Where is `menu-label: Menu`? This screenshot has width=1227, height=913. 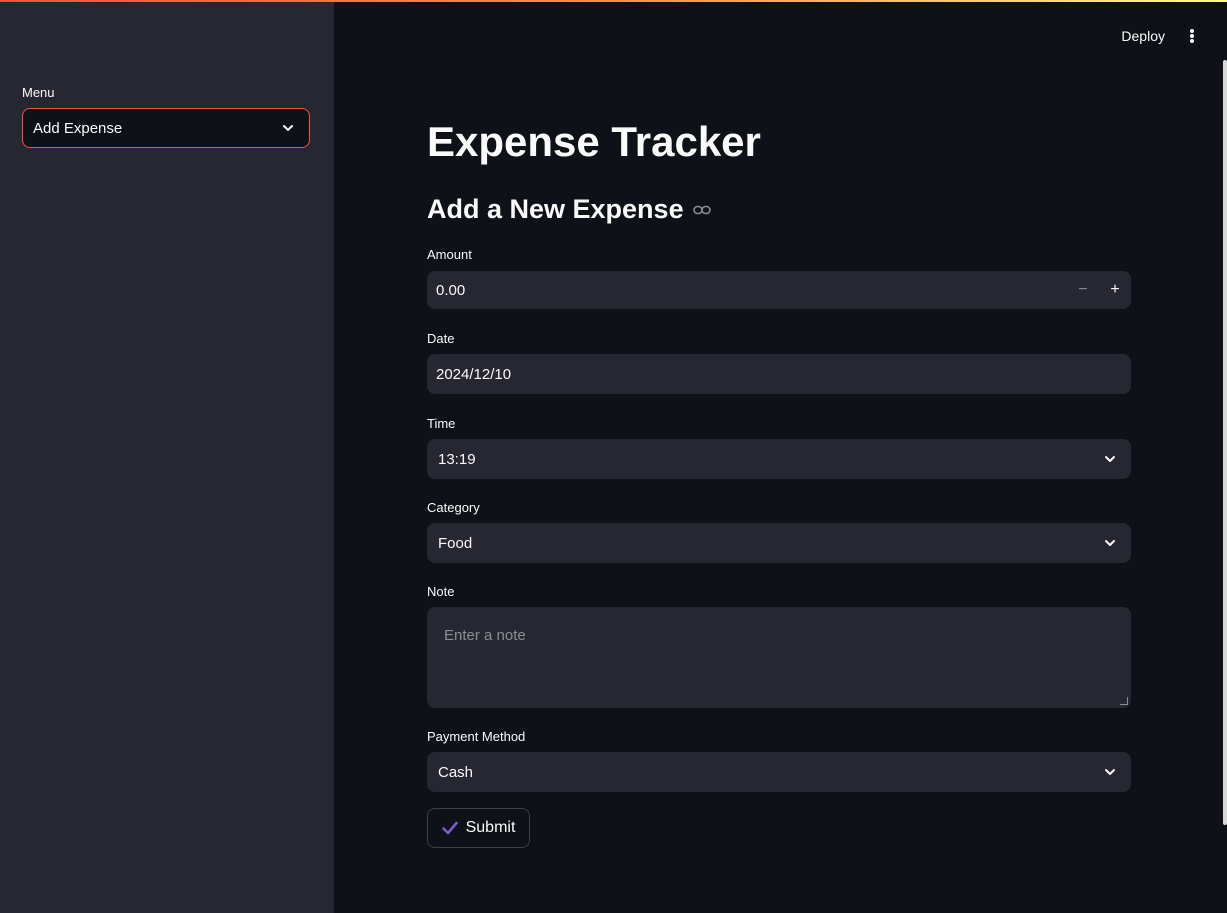 menu-label: Menu is located at coordinates (38, 92).